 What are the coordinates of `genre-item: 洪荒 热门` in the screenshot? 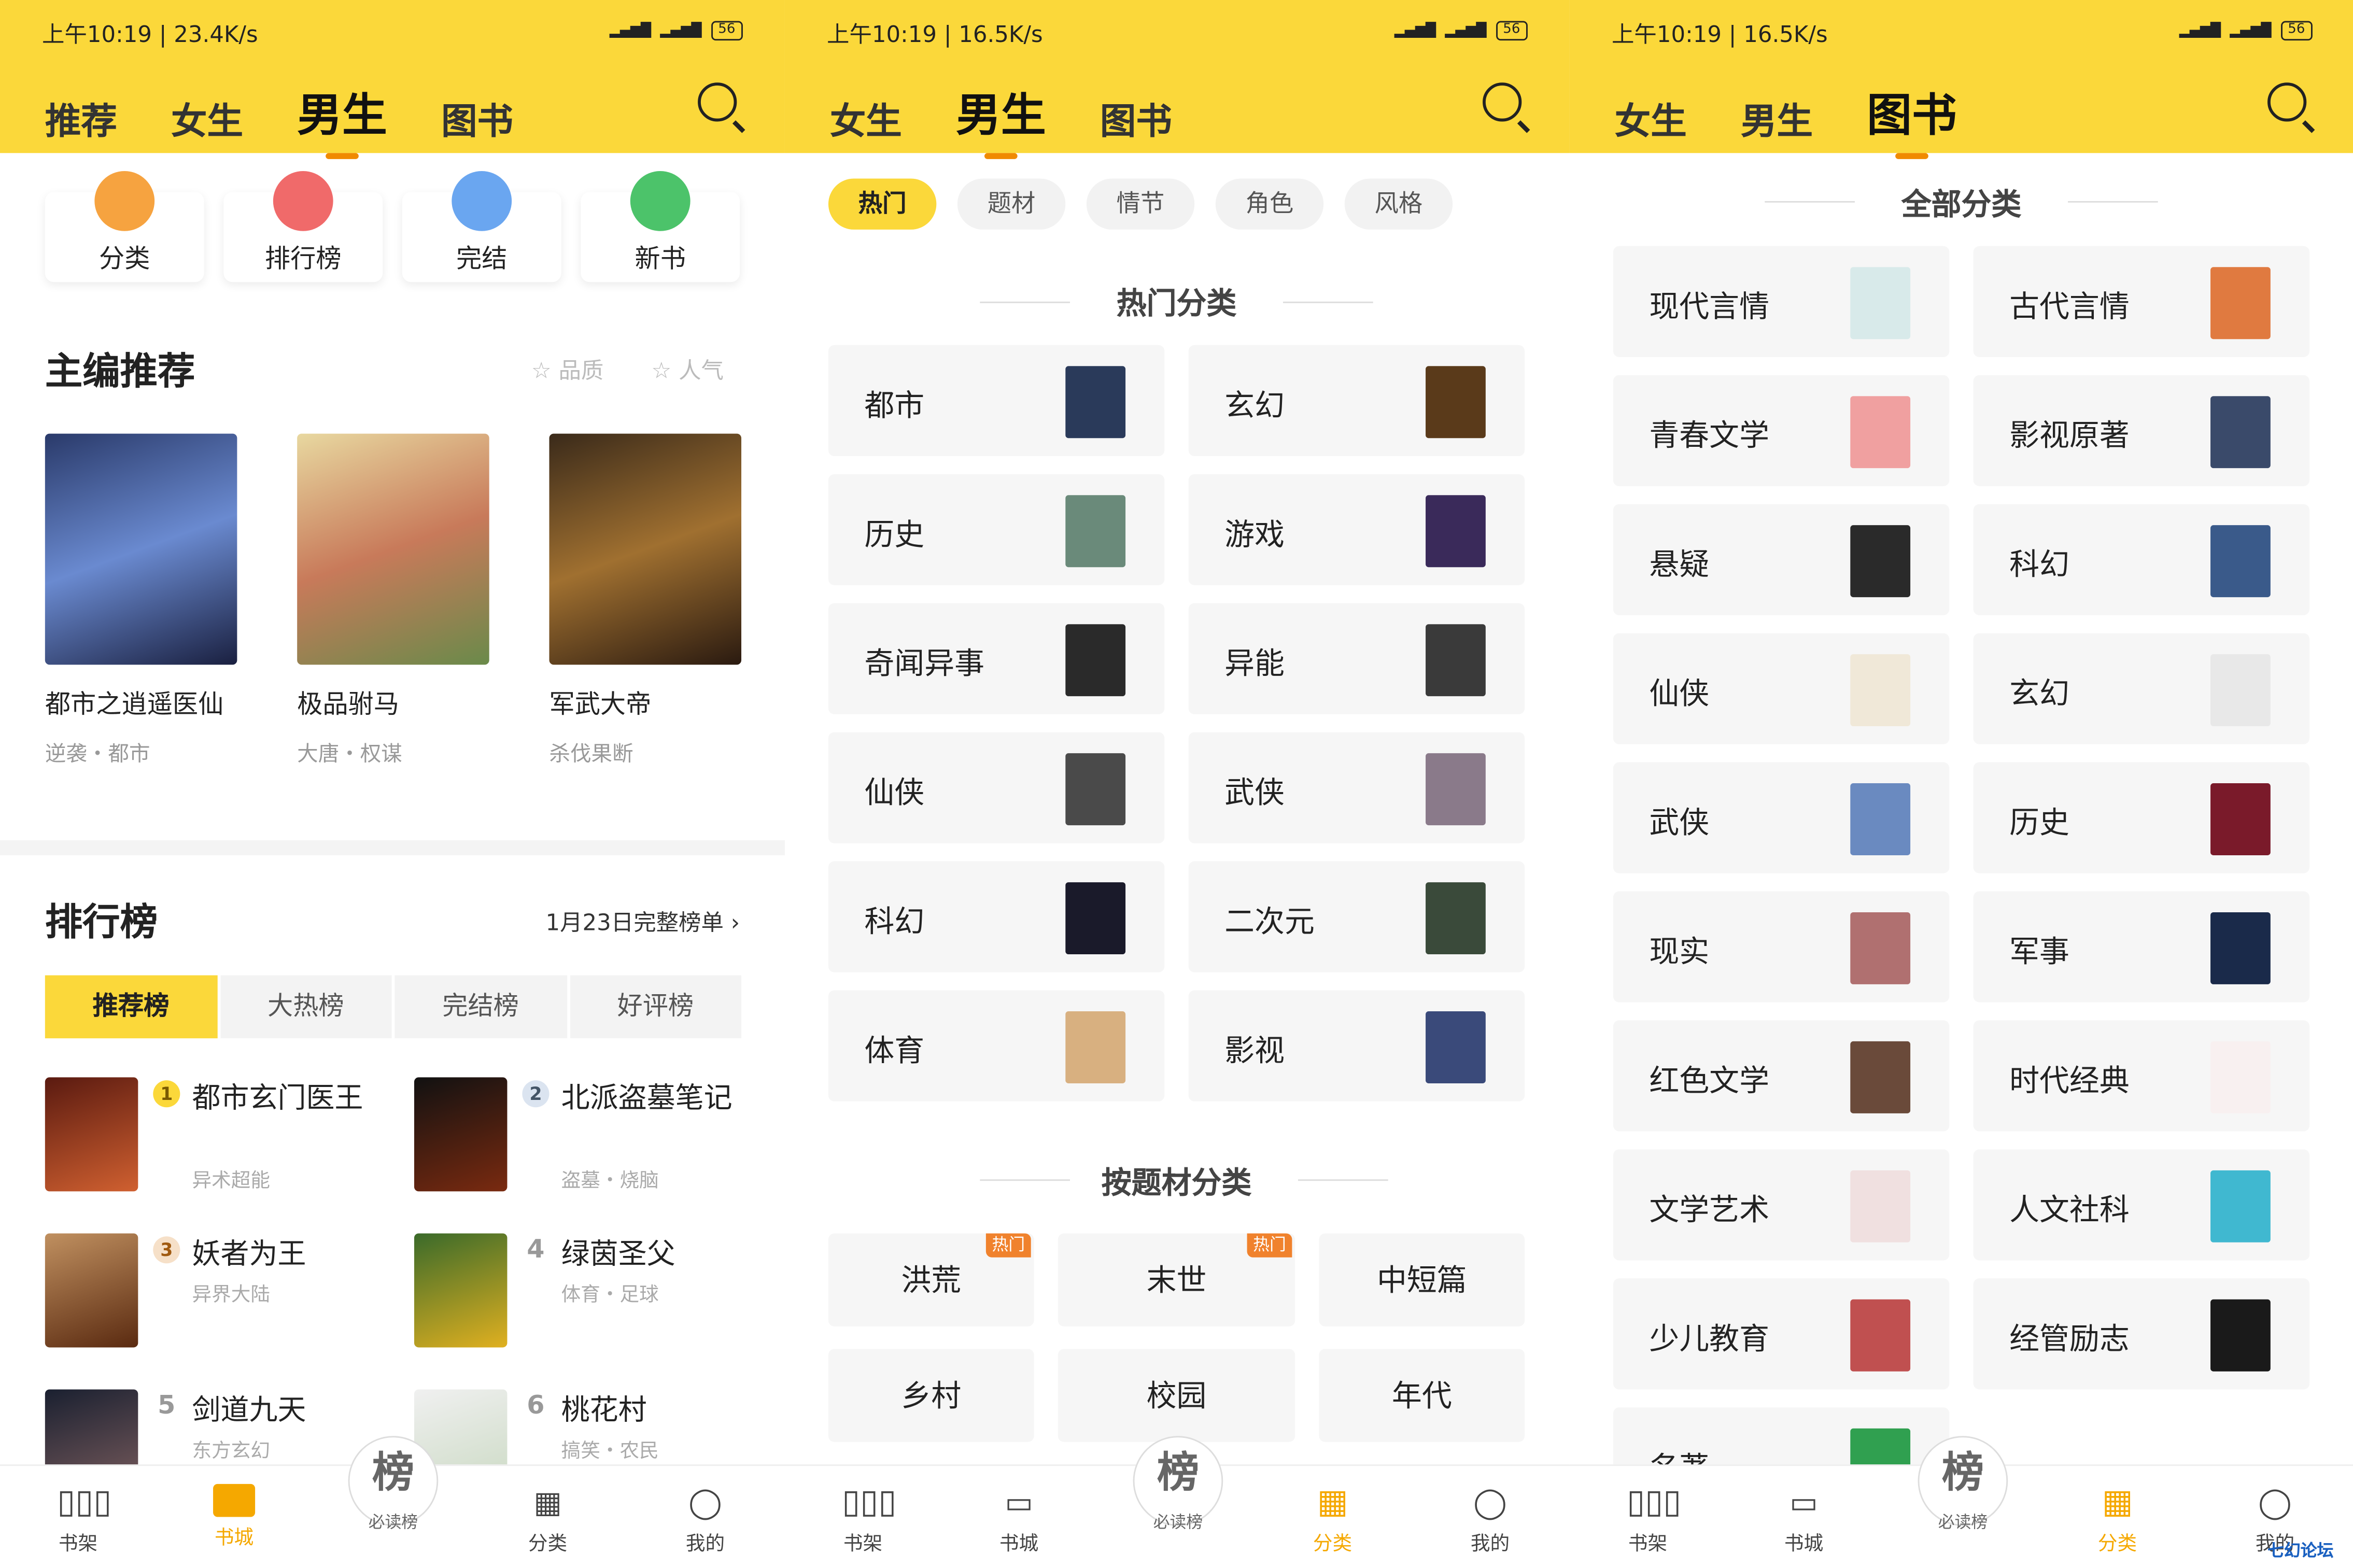 It's located at (931, 1279).